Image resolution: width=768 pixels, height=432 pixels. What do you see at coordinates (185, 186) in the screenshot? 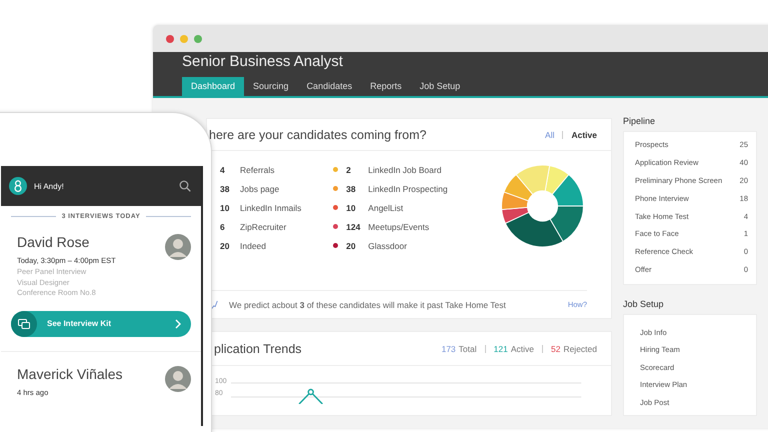
I see `search-icon` at bounding box center [185, 186].